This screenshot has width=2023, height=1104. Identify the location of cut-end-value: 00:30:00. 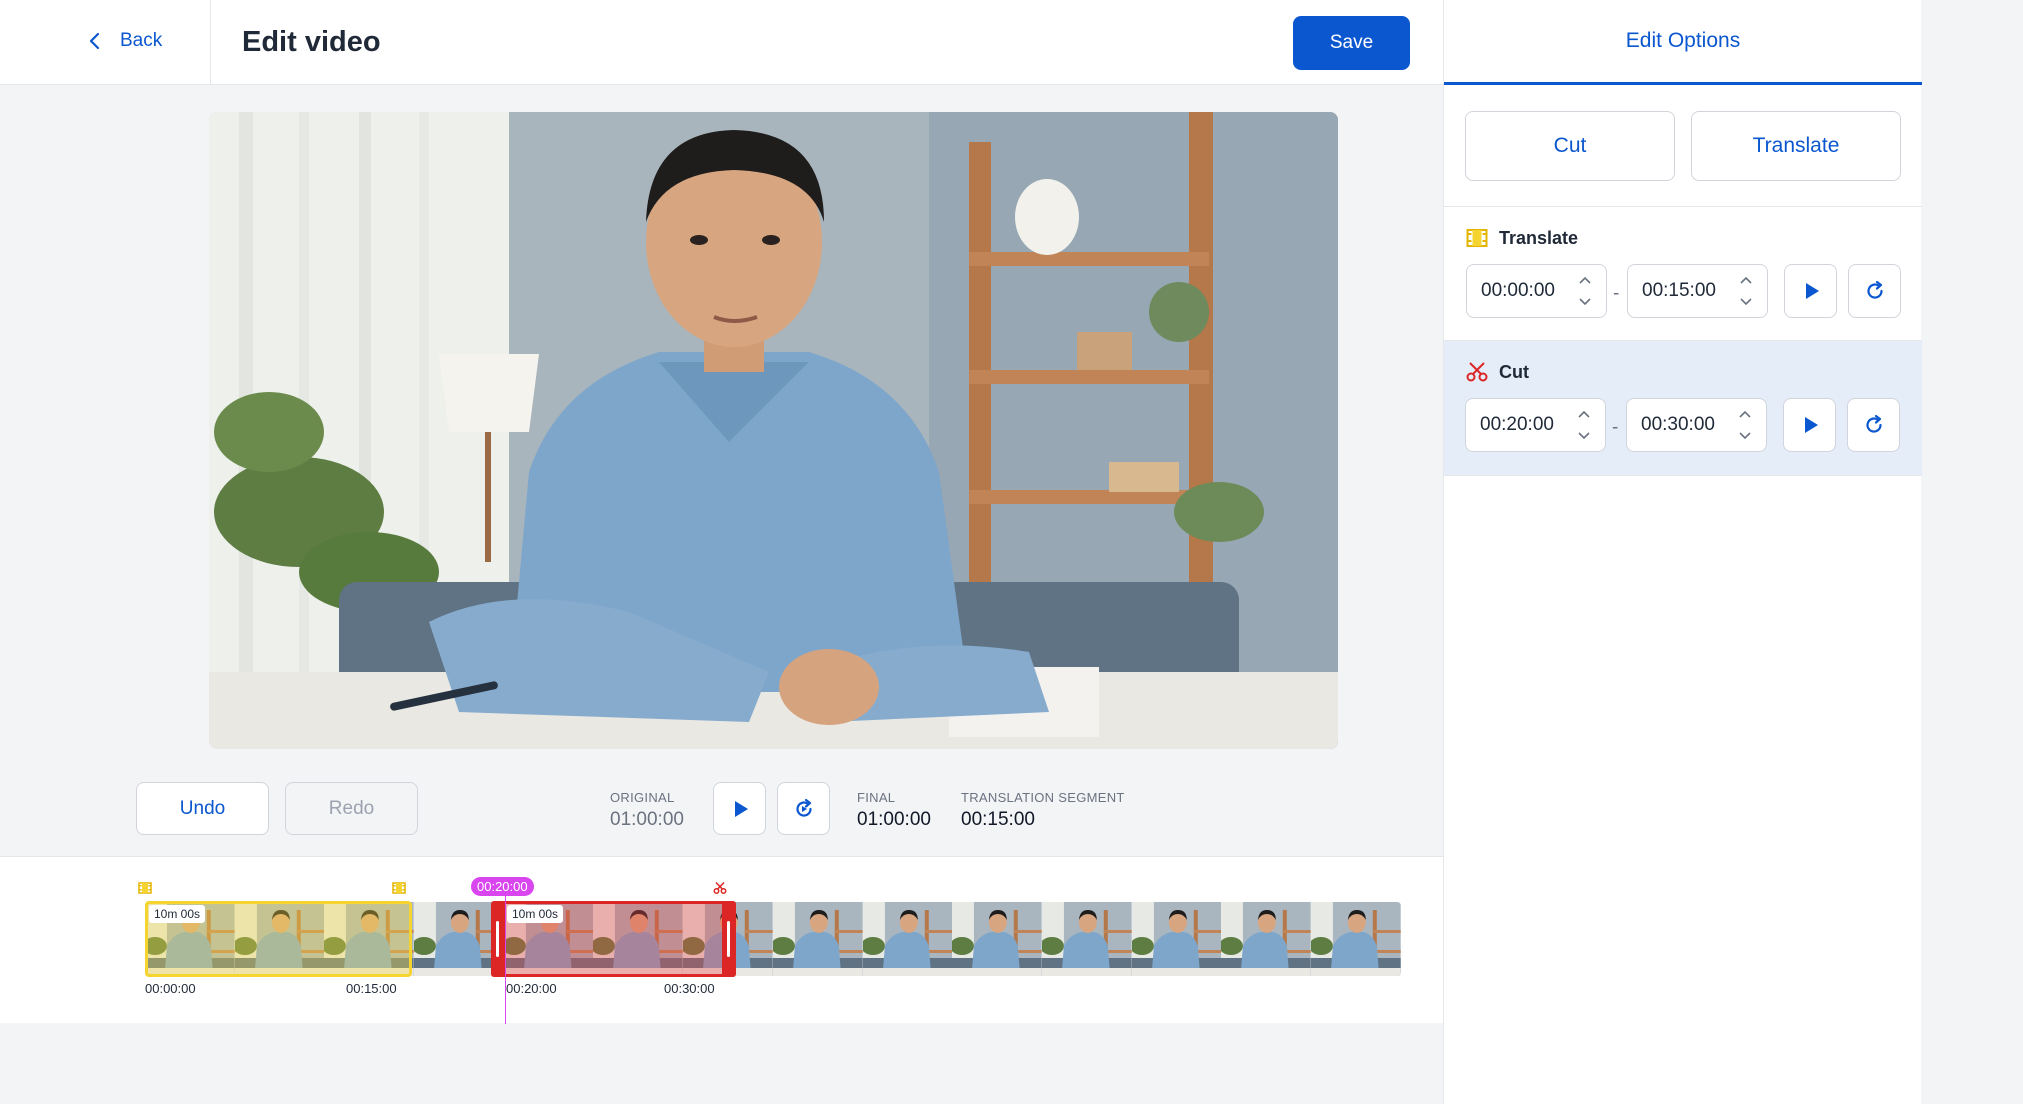
(1678, 424).